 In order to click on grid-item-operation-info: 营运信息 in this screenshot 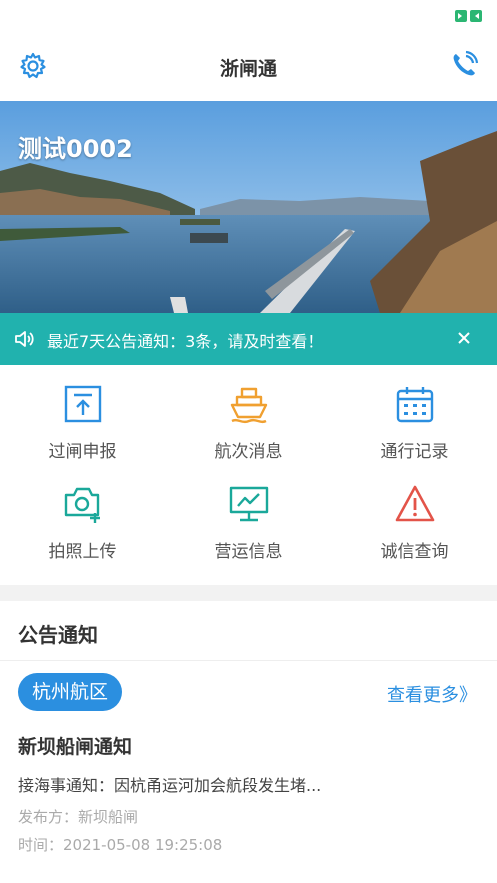, I will do `click(248, 515)`.